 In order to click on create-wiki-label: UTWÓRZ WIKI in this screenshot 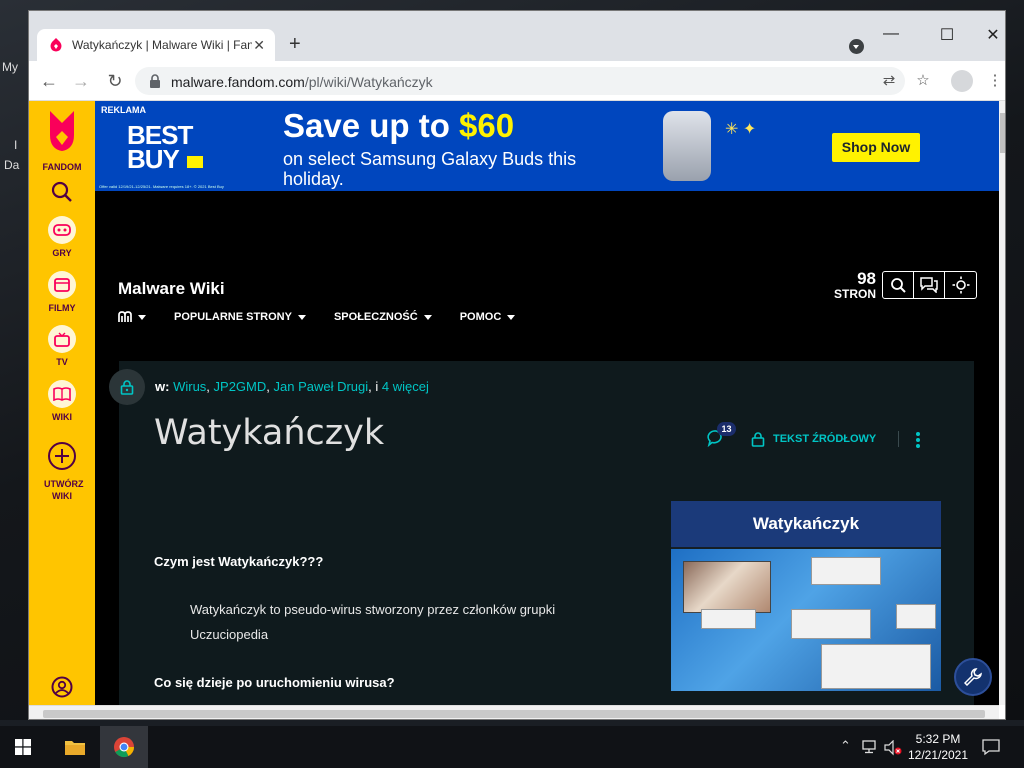, I will do `click(64, 490)`.